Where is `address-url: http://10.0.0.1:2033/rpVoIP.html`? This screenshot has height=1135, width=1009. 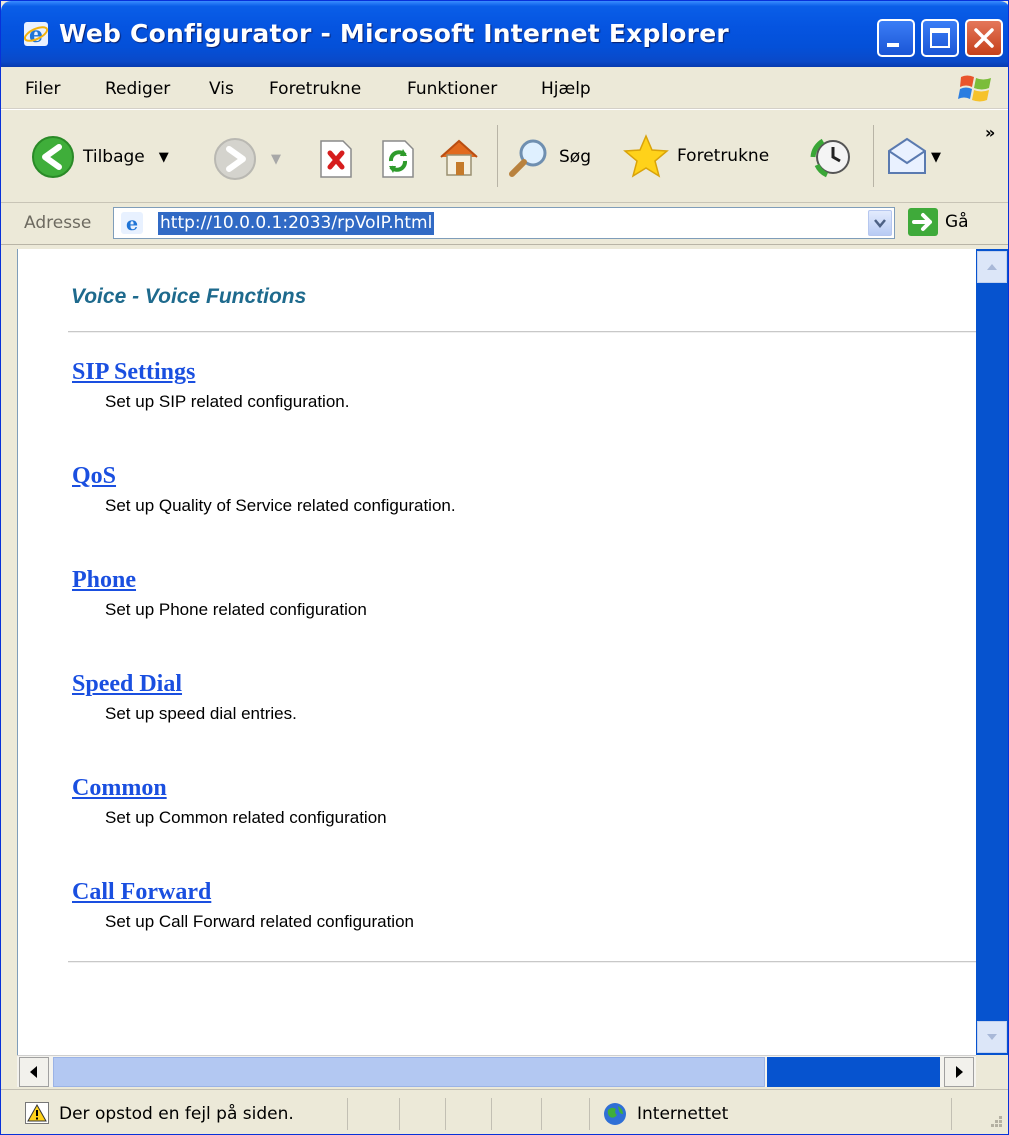
address-url: http://10.0.0.1:2033/rpVoIP.html is located at coordinates (296, 223).